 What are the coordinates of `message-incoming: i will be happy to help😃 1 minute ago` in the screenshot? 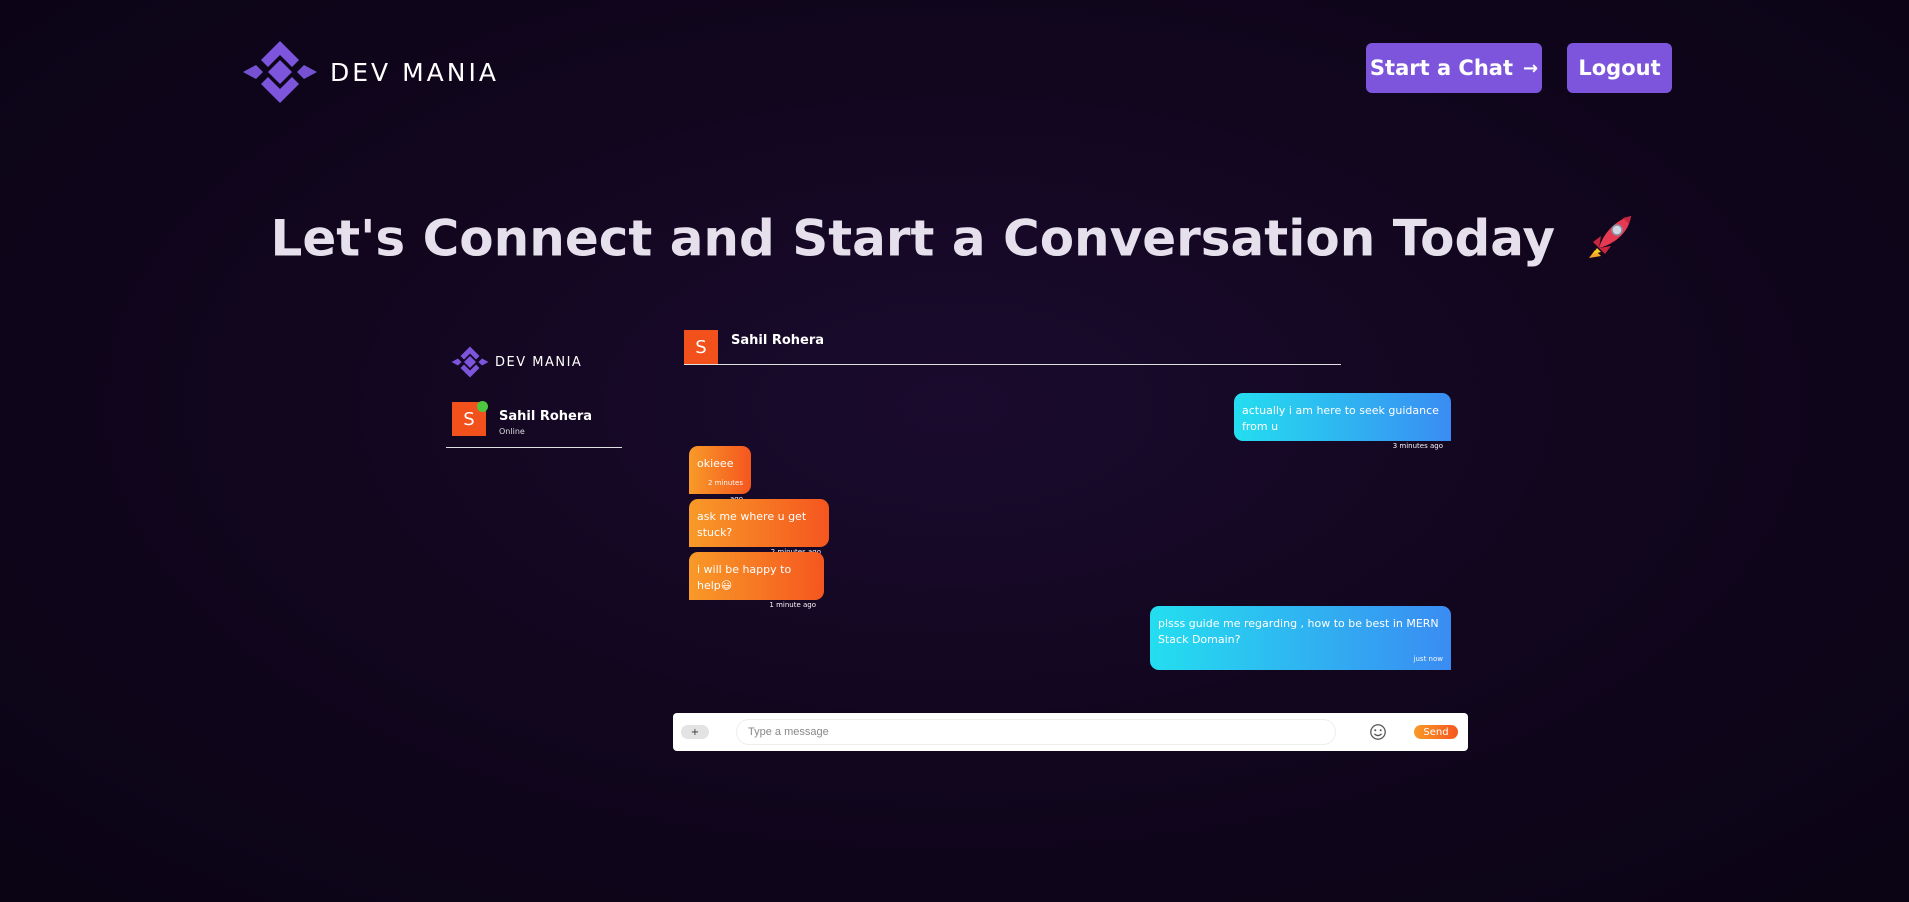 It's located at (756, 580).